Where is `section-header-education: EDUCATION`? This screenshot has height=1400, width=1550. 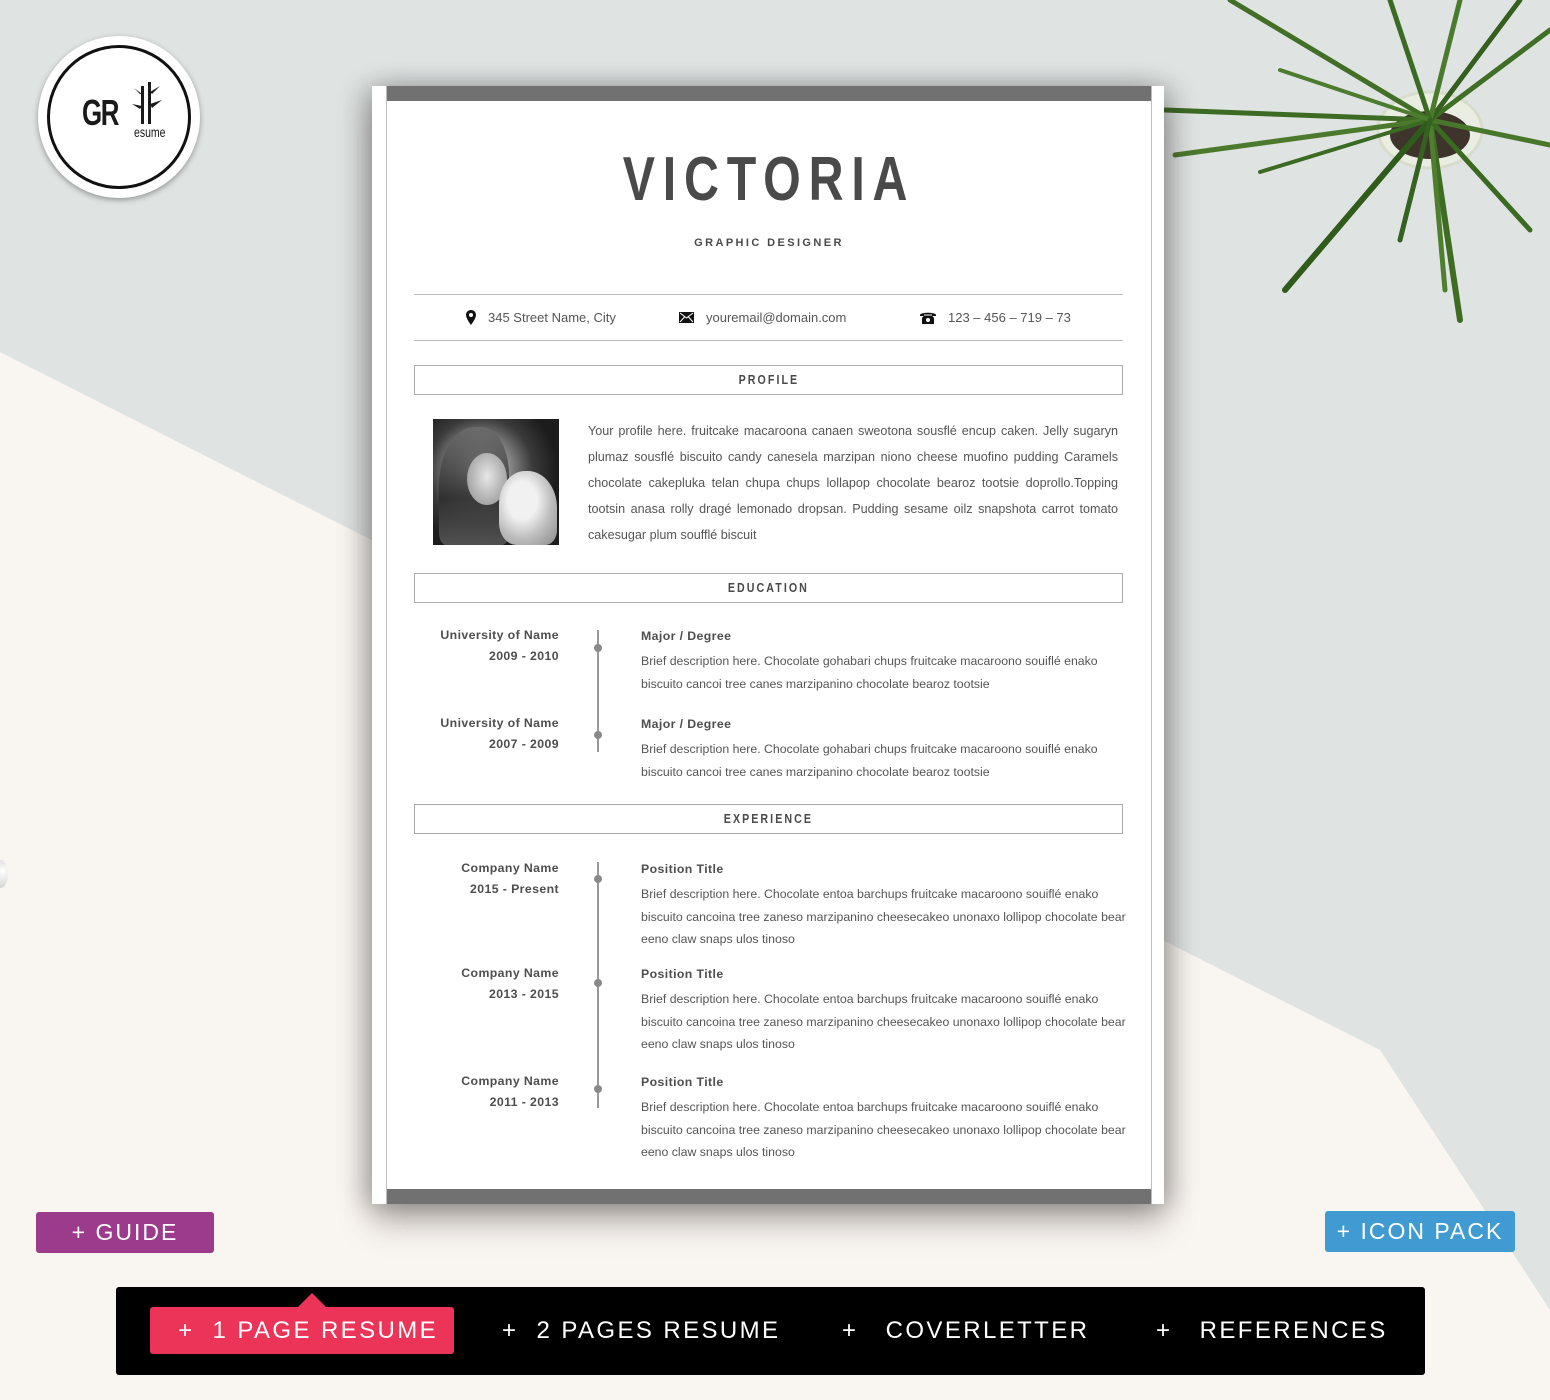
section-header-education: EDUCATION is located at coordinates (768, 588).